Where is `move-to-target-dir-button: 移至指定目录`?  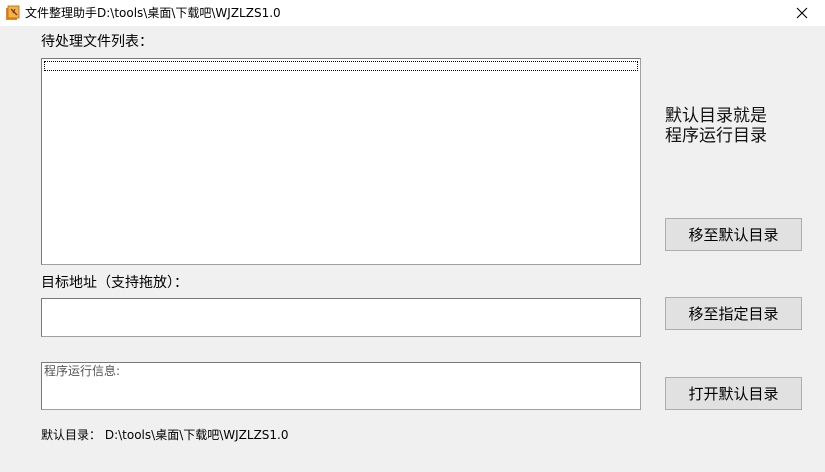
move-to-target-dir-button: 移至指定目录 is located at coordinates (733, 313).